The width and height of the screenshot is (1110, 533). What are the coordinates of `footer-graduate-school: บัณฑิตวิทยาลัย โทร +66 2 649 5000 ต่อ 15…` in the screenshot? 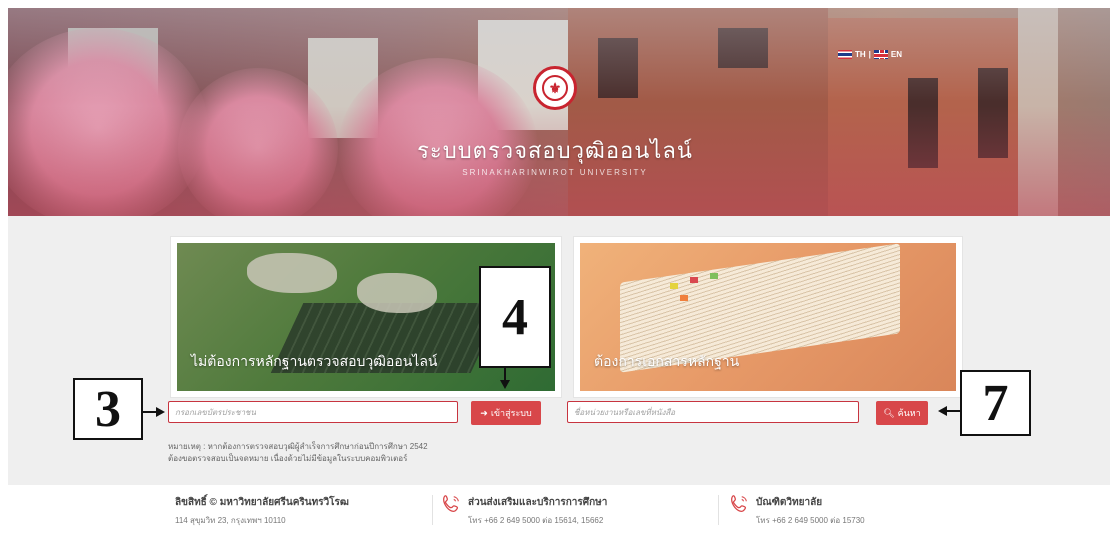 It's located at (810, 511).